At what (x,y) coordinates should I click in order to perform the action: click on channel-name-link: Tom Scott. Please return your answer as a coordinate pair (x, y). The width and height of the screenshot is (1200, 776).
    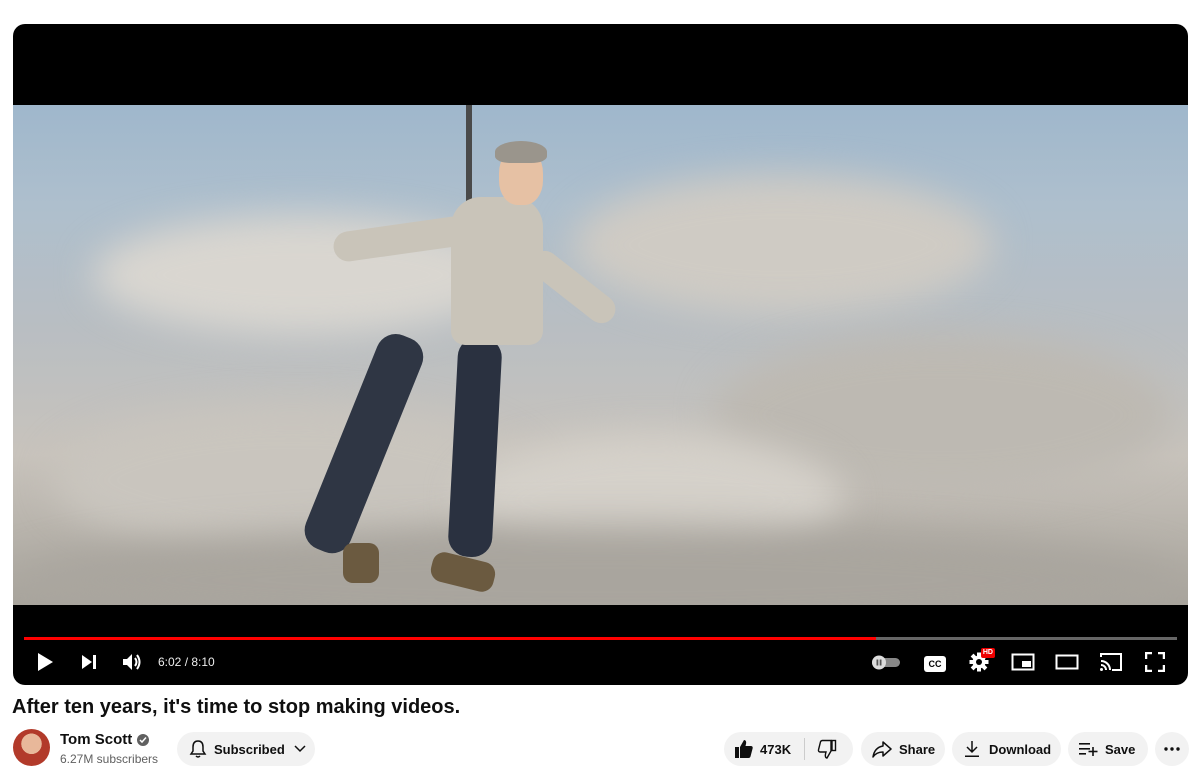
    Looking at the image, I should click on (105, 739).